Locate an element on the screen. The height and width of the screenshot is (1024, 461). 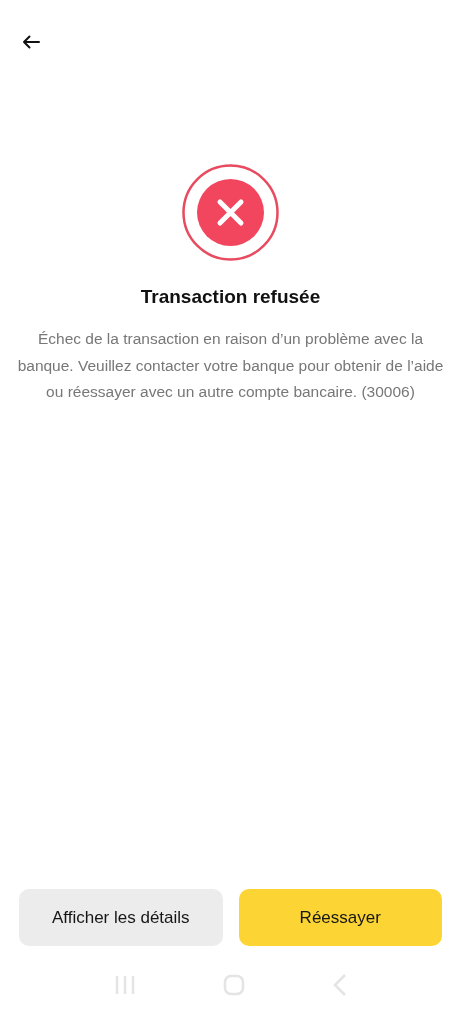
error-message: Échec de la transaction en raison d’un problème avec la banque. Veuillez contacter votre banque pour obtenir de l’aide ou réessayer avec un autre compte bancaire. (30006) is located at coordinates (230, 365).